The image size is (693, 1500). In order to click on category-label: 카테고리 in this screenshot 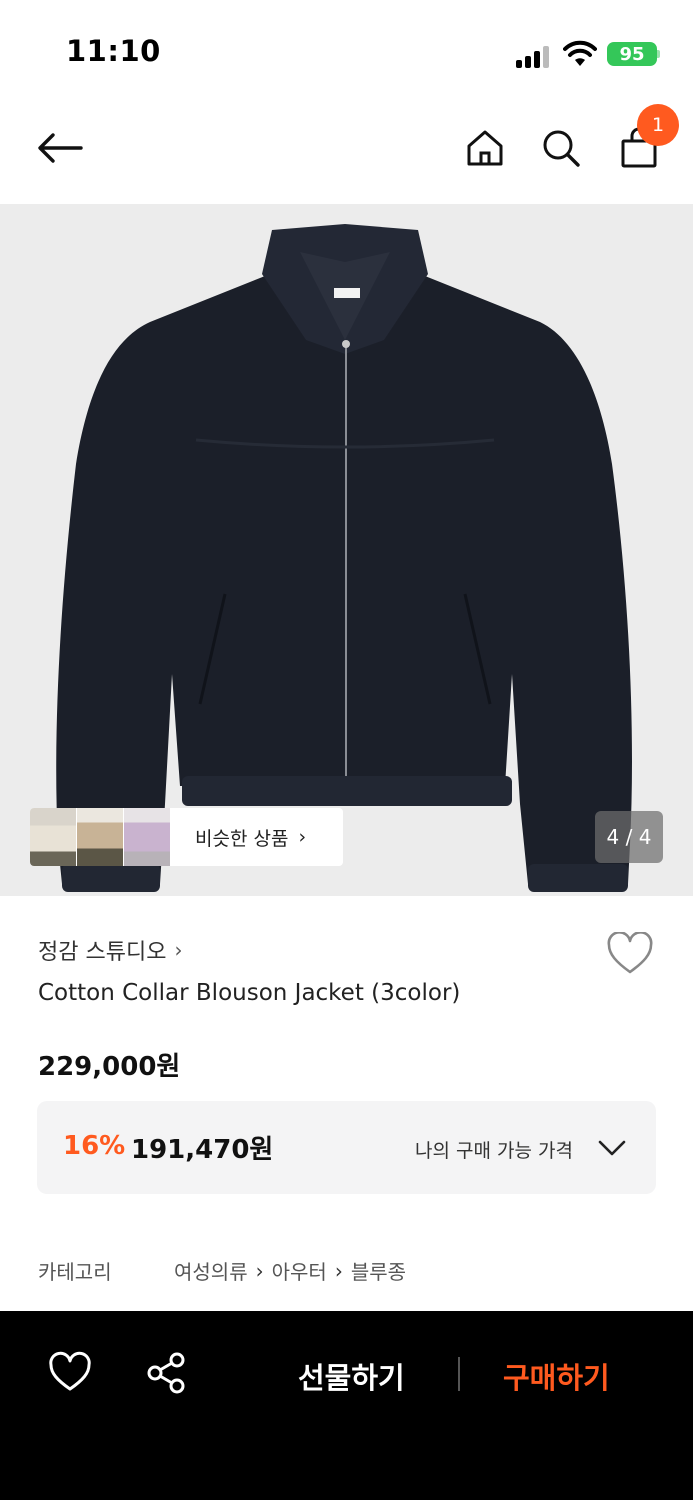, I will do `click(75, 1272)`.